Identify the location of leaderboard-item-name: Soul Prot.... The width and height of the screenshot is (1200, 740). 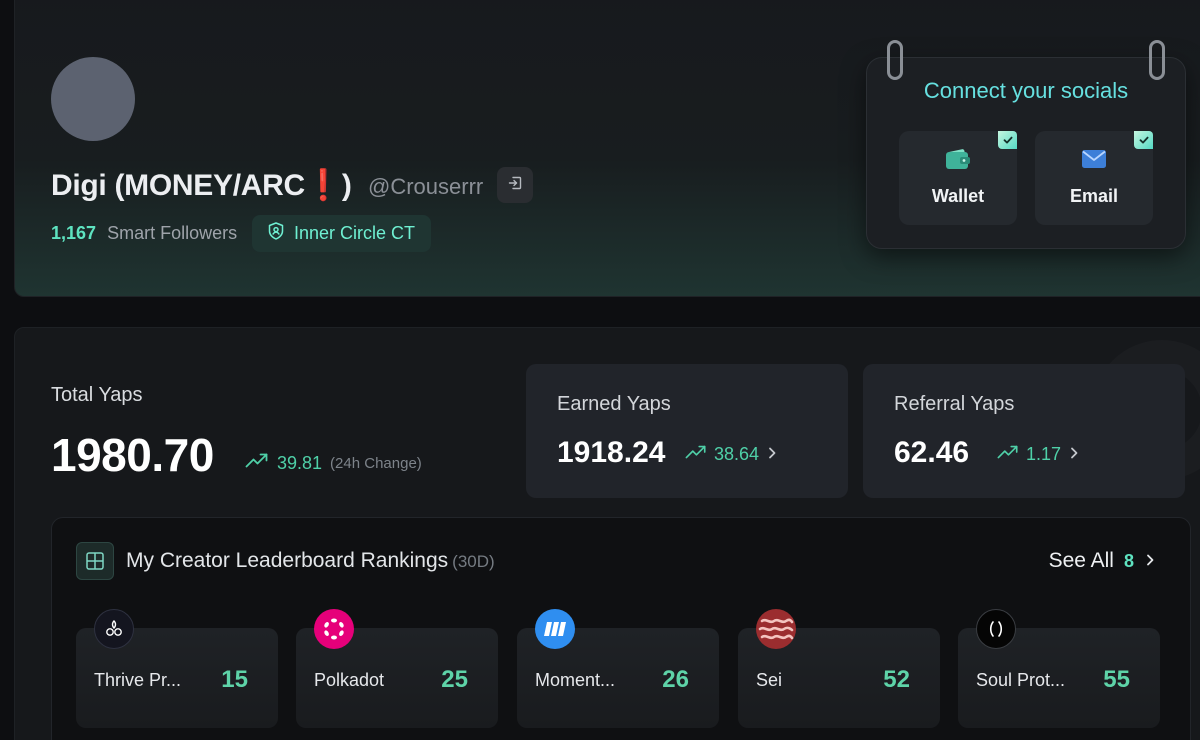
(1021, 680).